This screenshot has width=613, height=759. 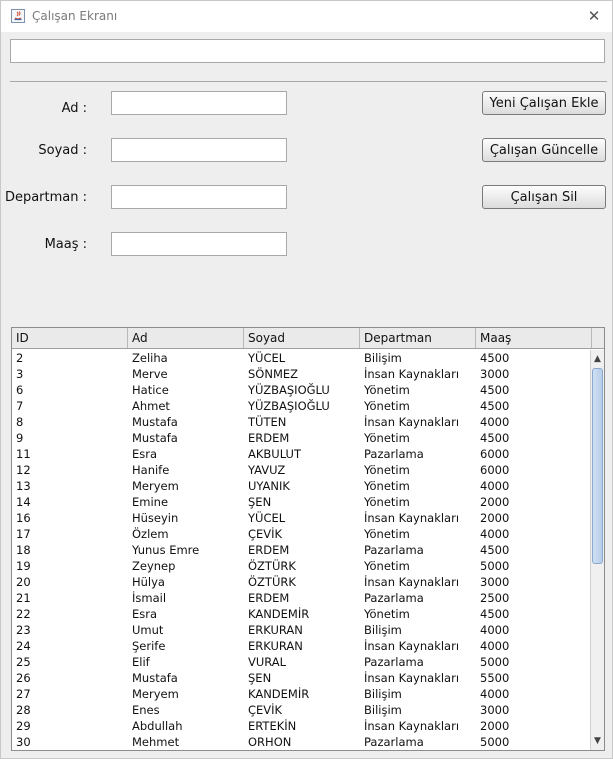 I want to click on ad-field, so click(x=199, y=103).